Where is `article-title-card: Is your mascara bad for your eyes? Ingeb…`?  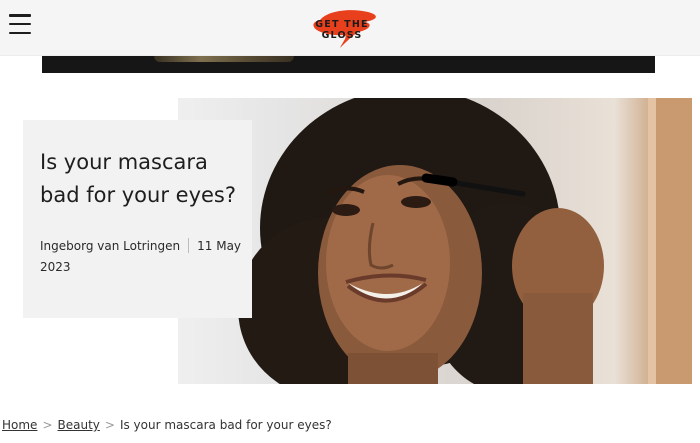 article-title-card: Is your mascara bad for your eyes? Ingeb… is located at coordinates (137, 219).